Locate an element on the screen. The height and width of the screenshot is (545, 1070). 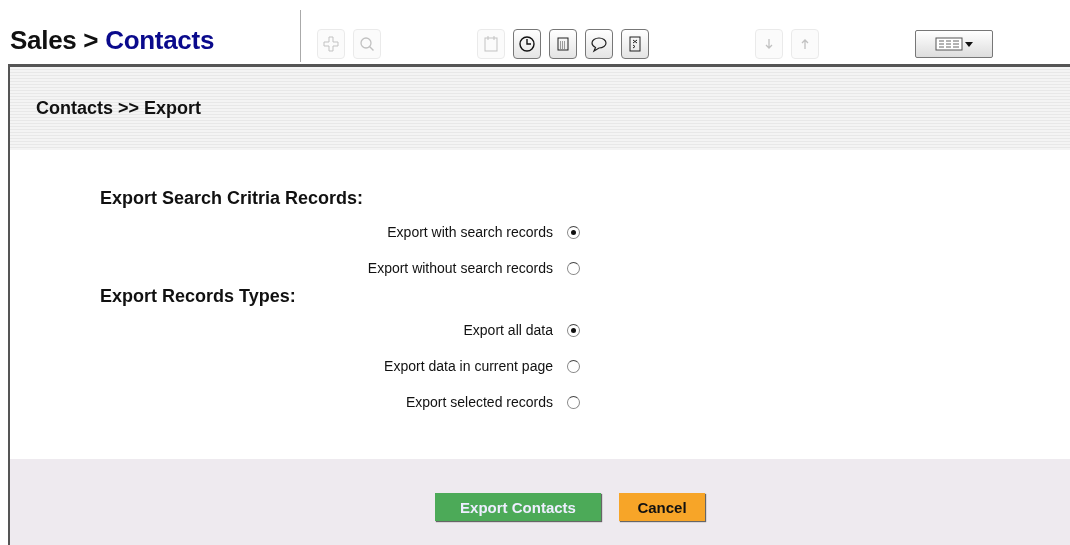
columns-icon is located at coordinates (949, 44).